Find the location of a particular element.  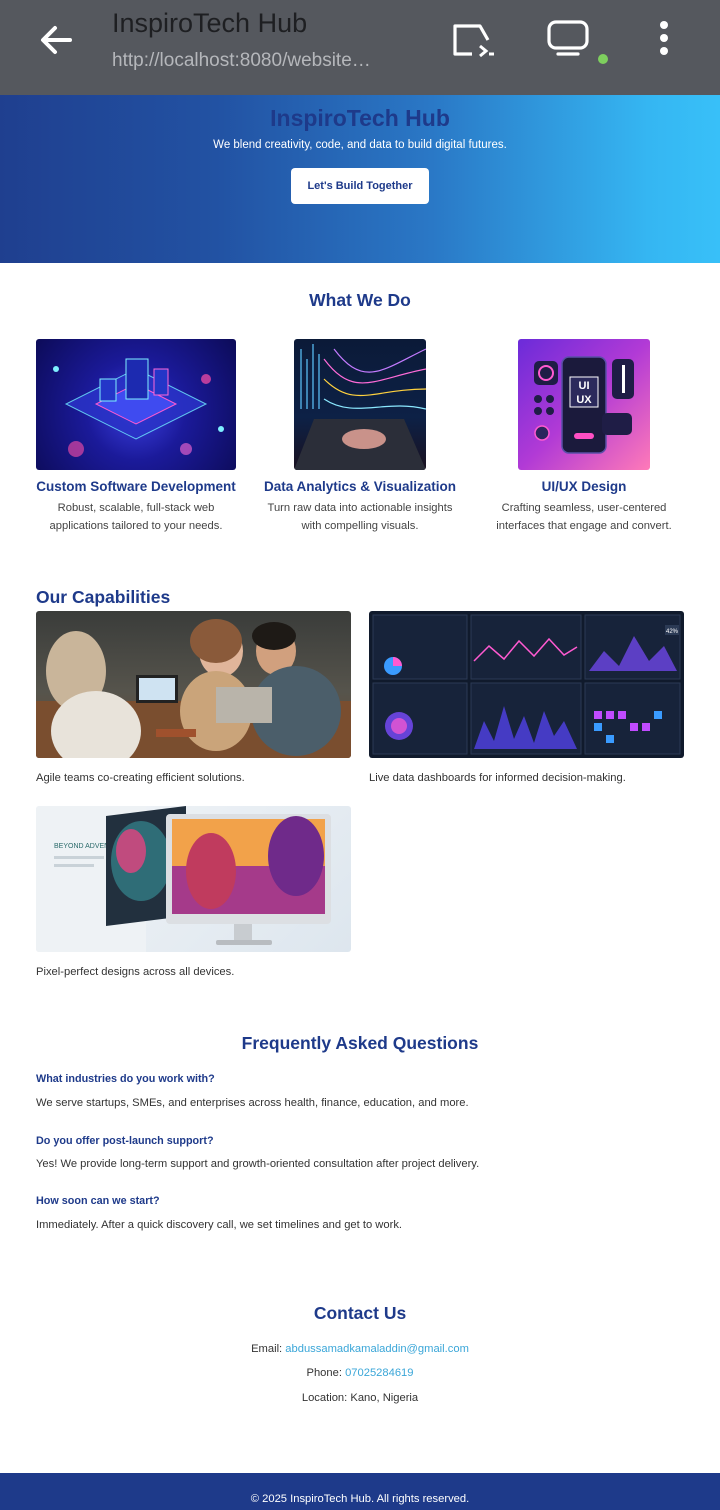

faq-question: How soon can we start? is located at coordinates (98, 1201).